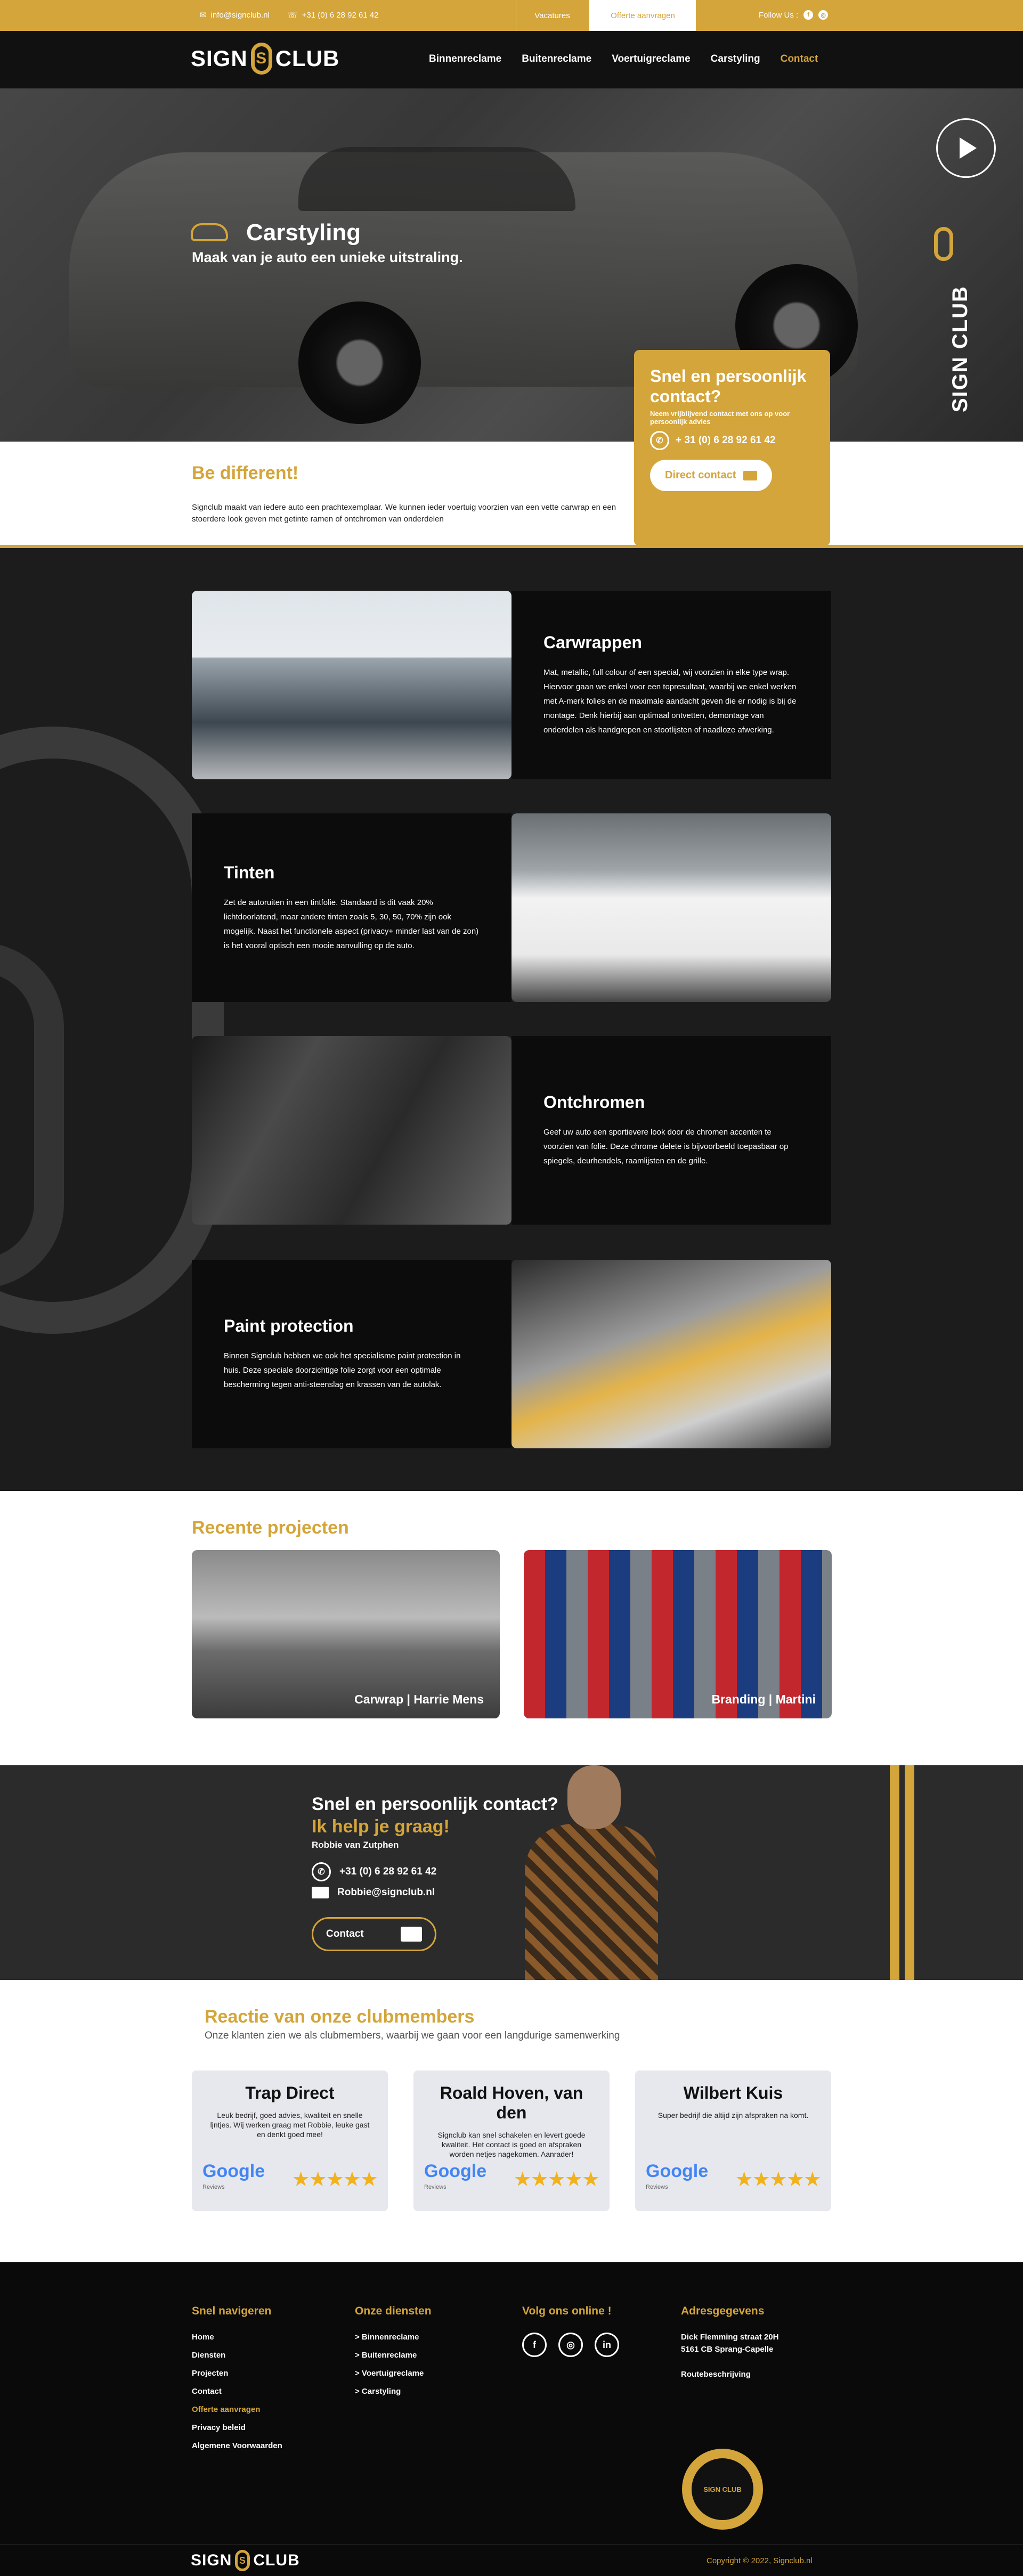 This screenshot has height=2576, width=1023. What do you see at coordinates (435, 1804) in the screenshot?
I see `band-title: Snel en persoonlijk contact?` at bounding box center [435, 1804].